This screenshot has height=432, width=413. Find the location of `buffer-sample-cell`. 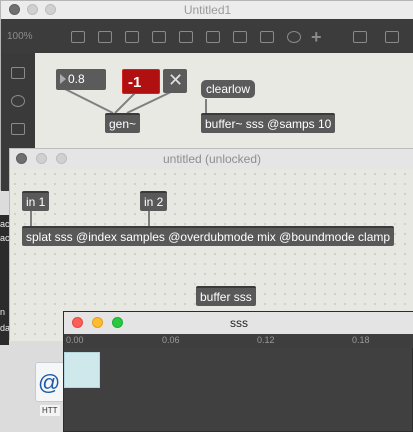

buffer-sample-cell is located at coordinates (82, 370).